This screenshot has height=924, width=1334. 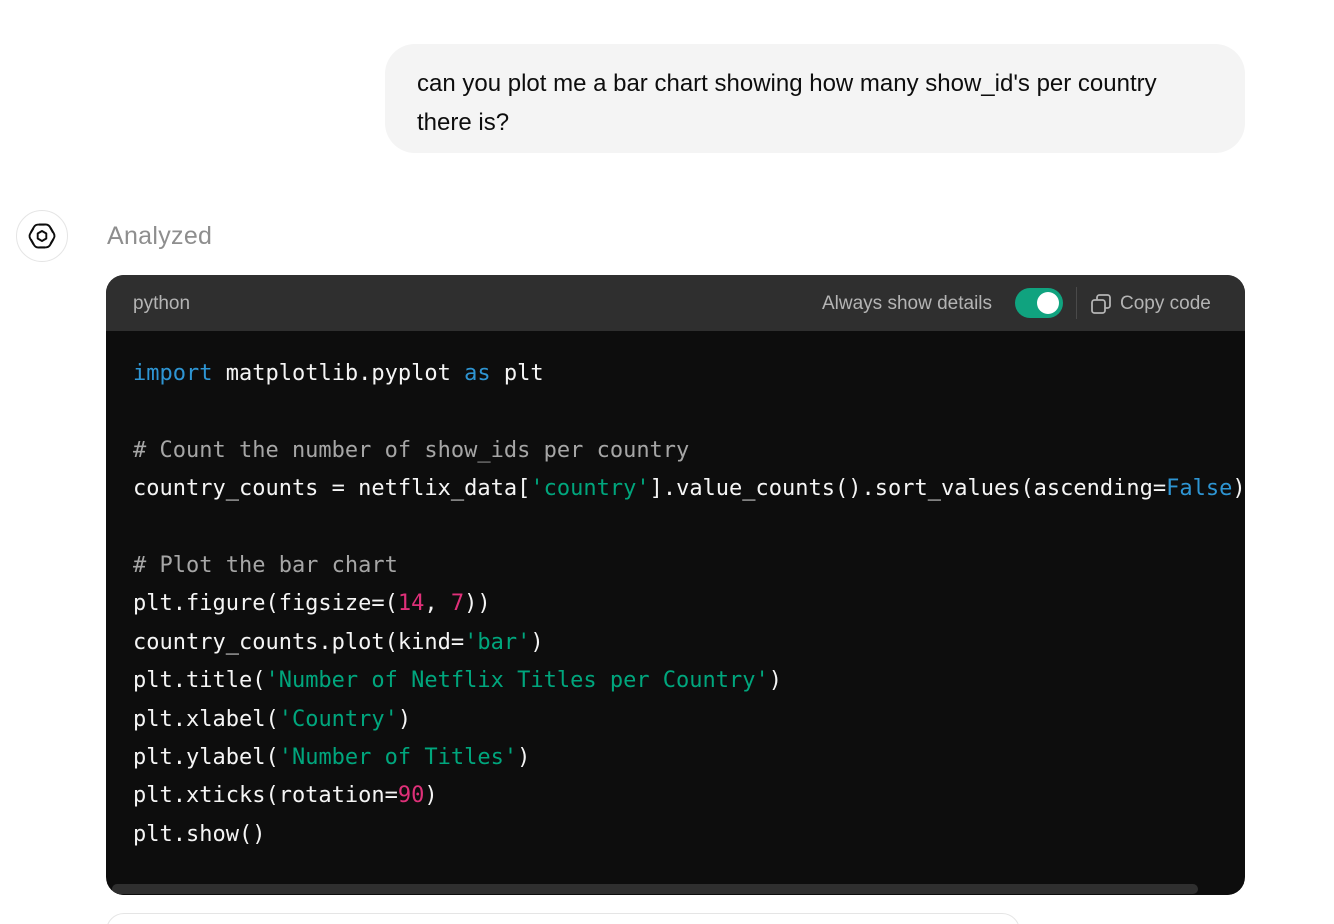 I want to click on code-token: 90, so click(x=411, y=796).